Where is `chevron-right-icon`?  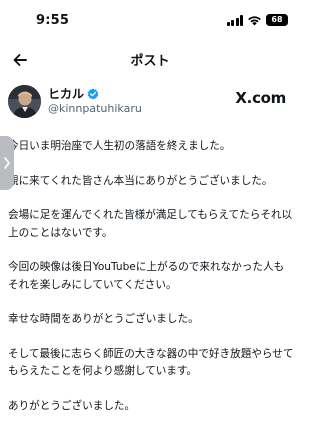
chevron-right-icon is located at coordinates (7, 163).